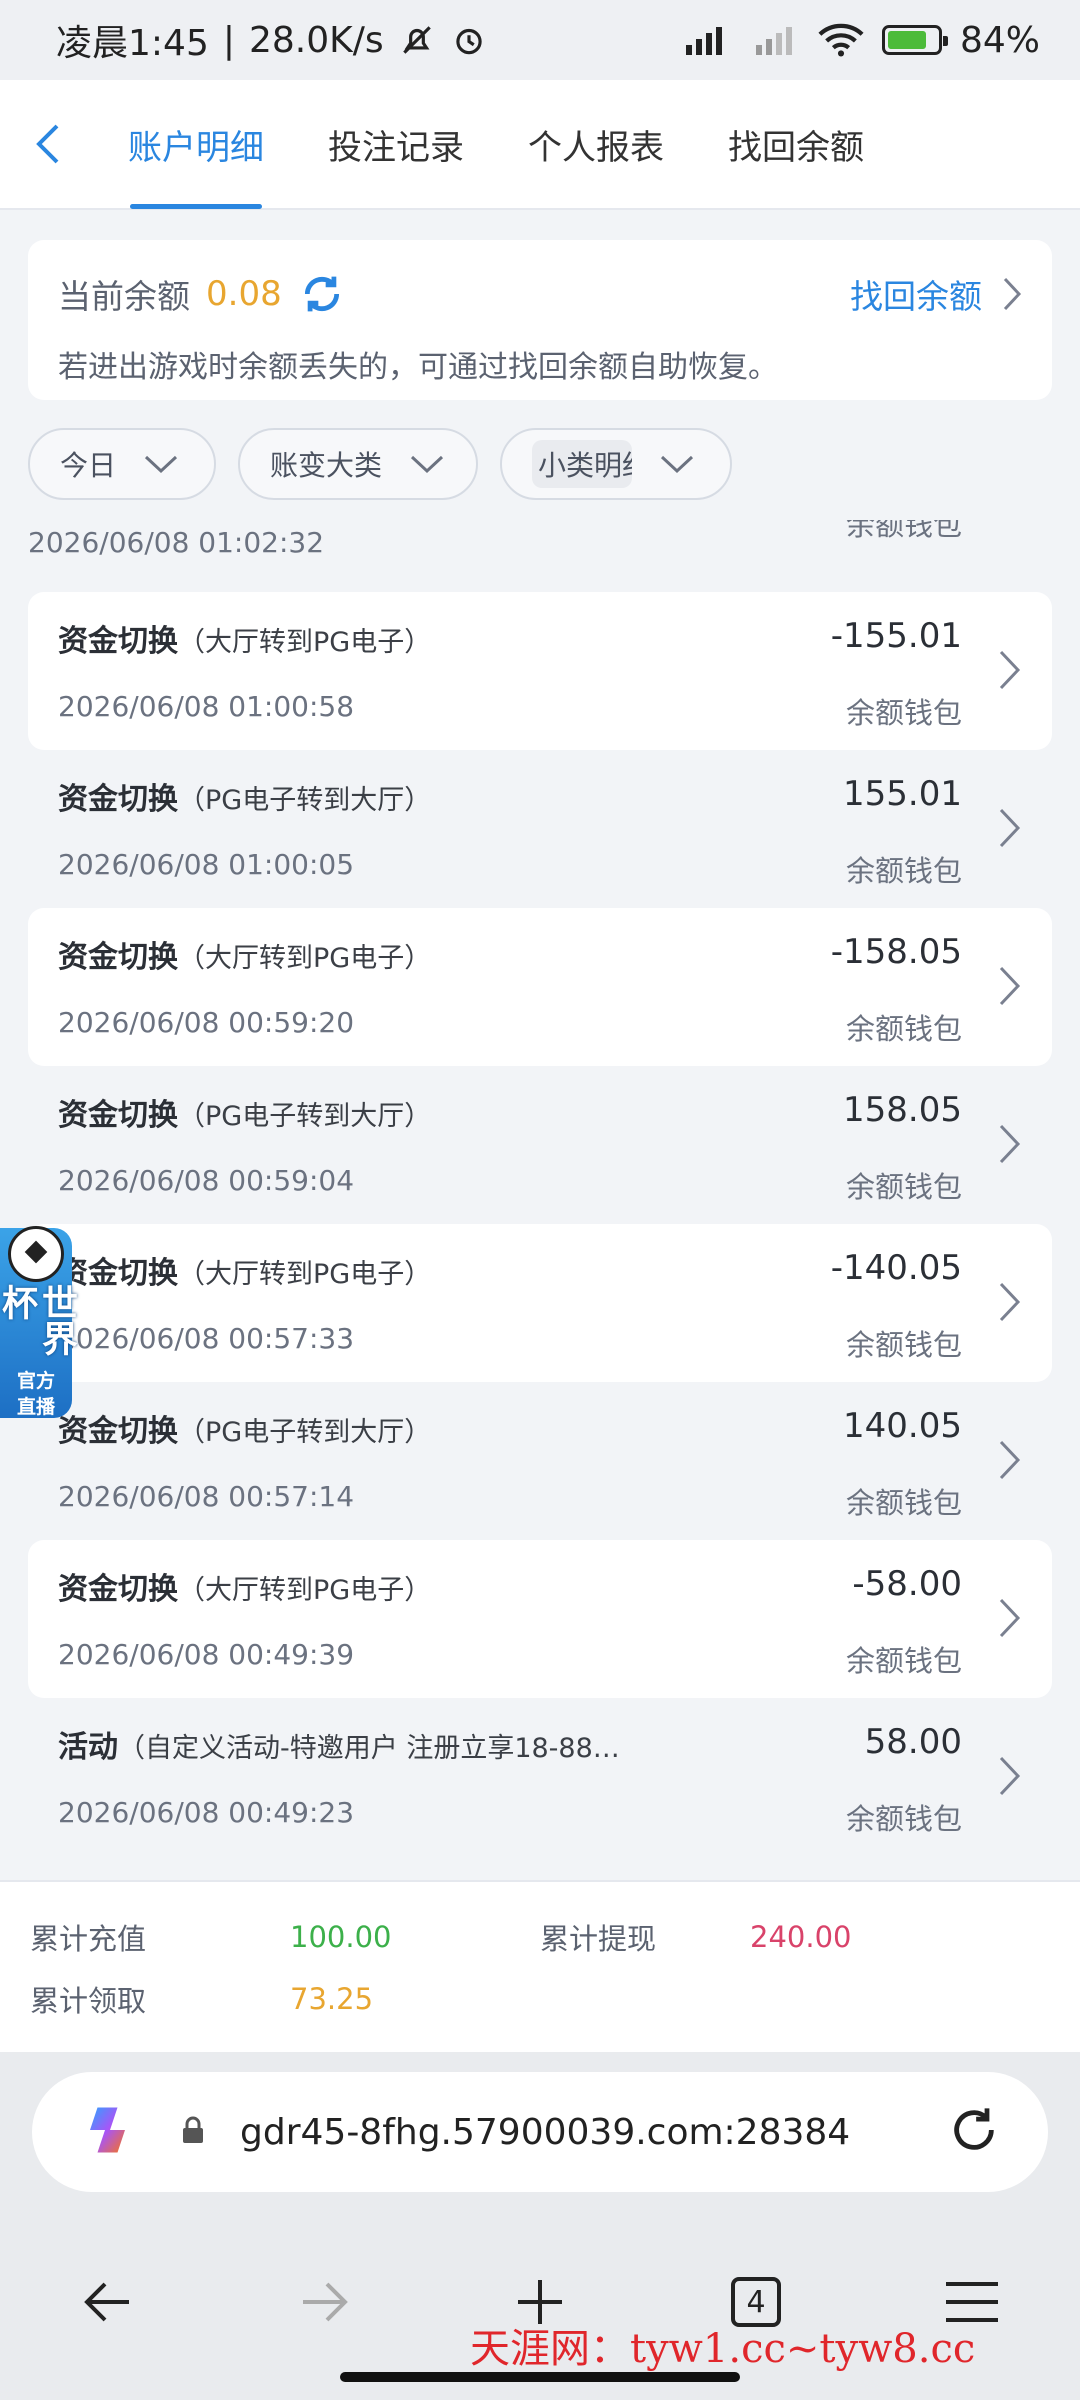 Image resolution: width=1080 pixels, height=2400 pixels. Describe the element at coordinates (206, 1180) in the screenshot. I see `record-time: 2026/06/08 00:59:04` at that location.